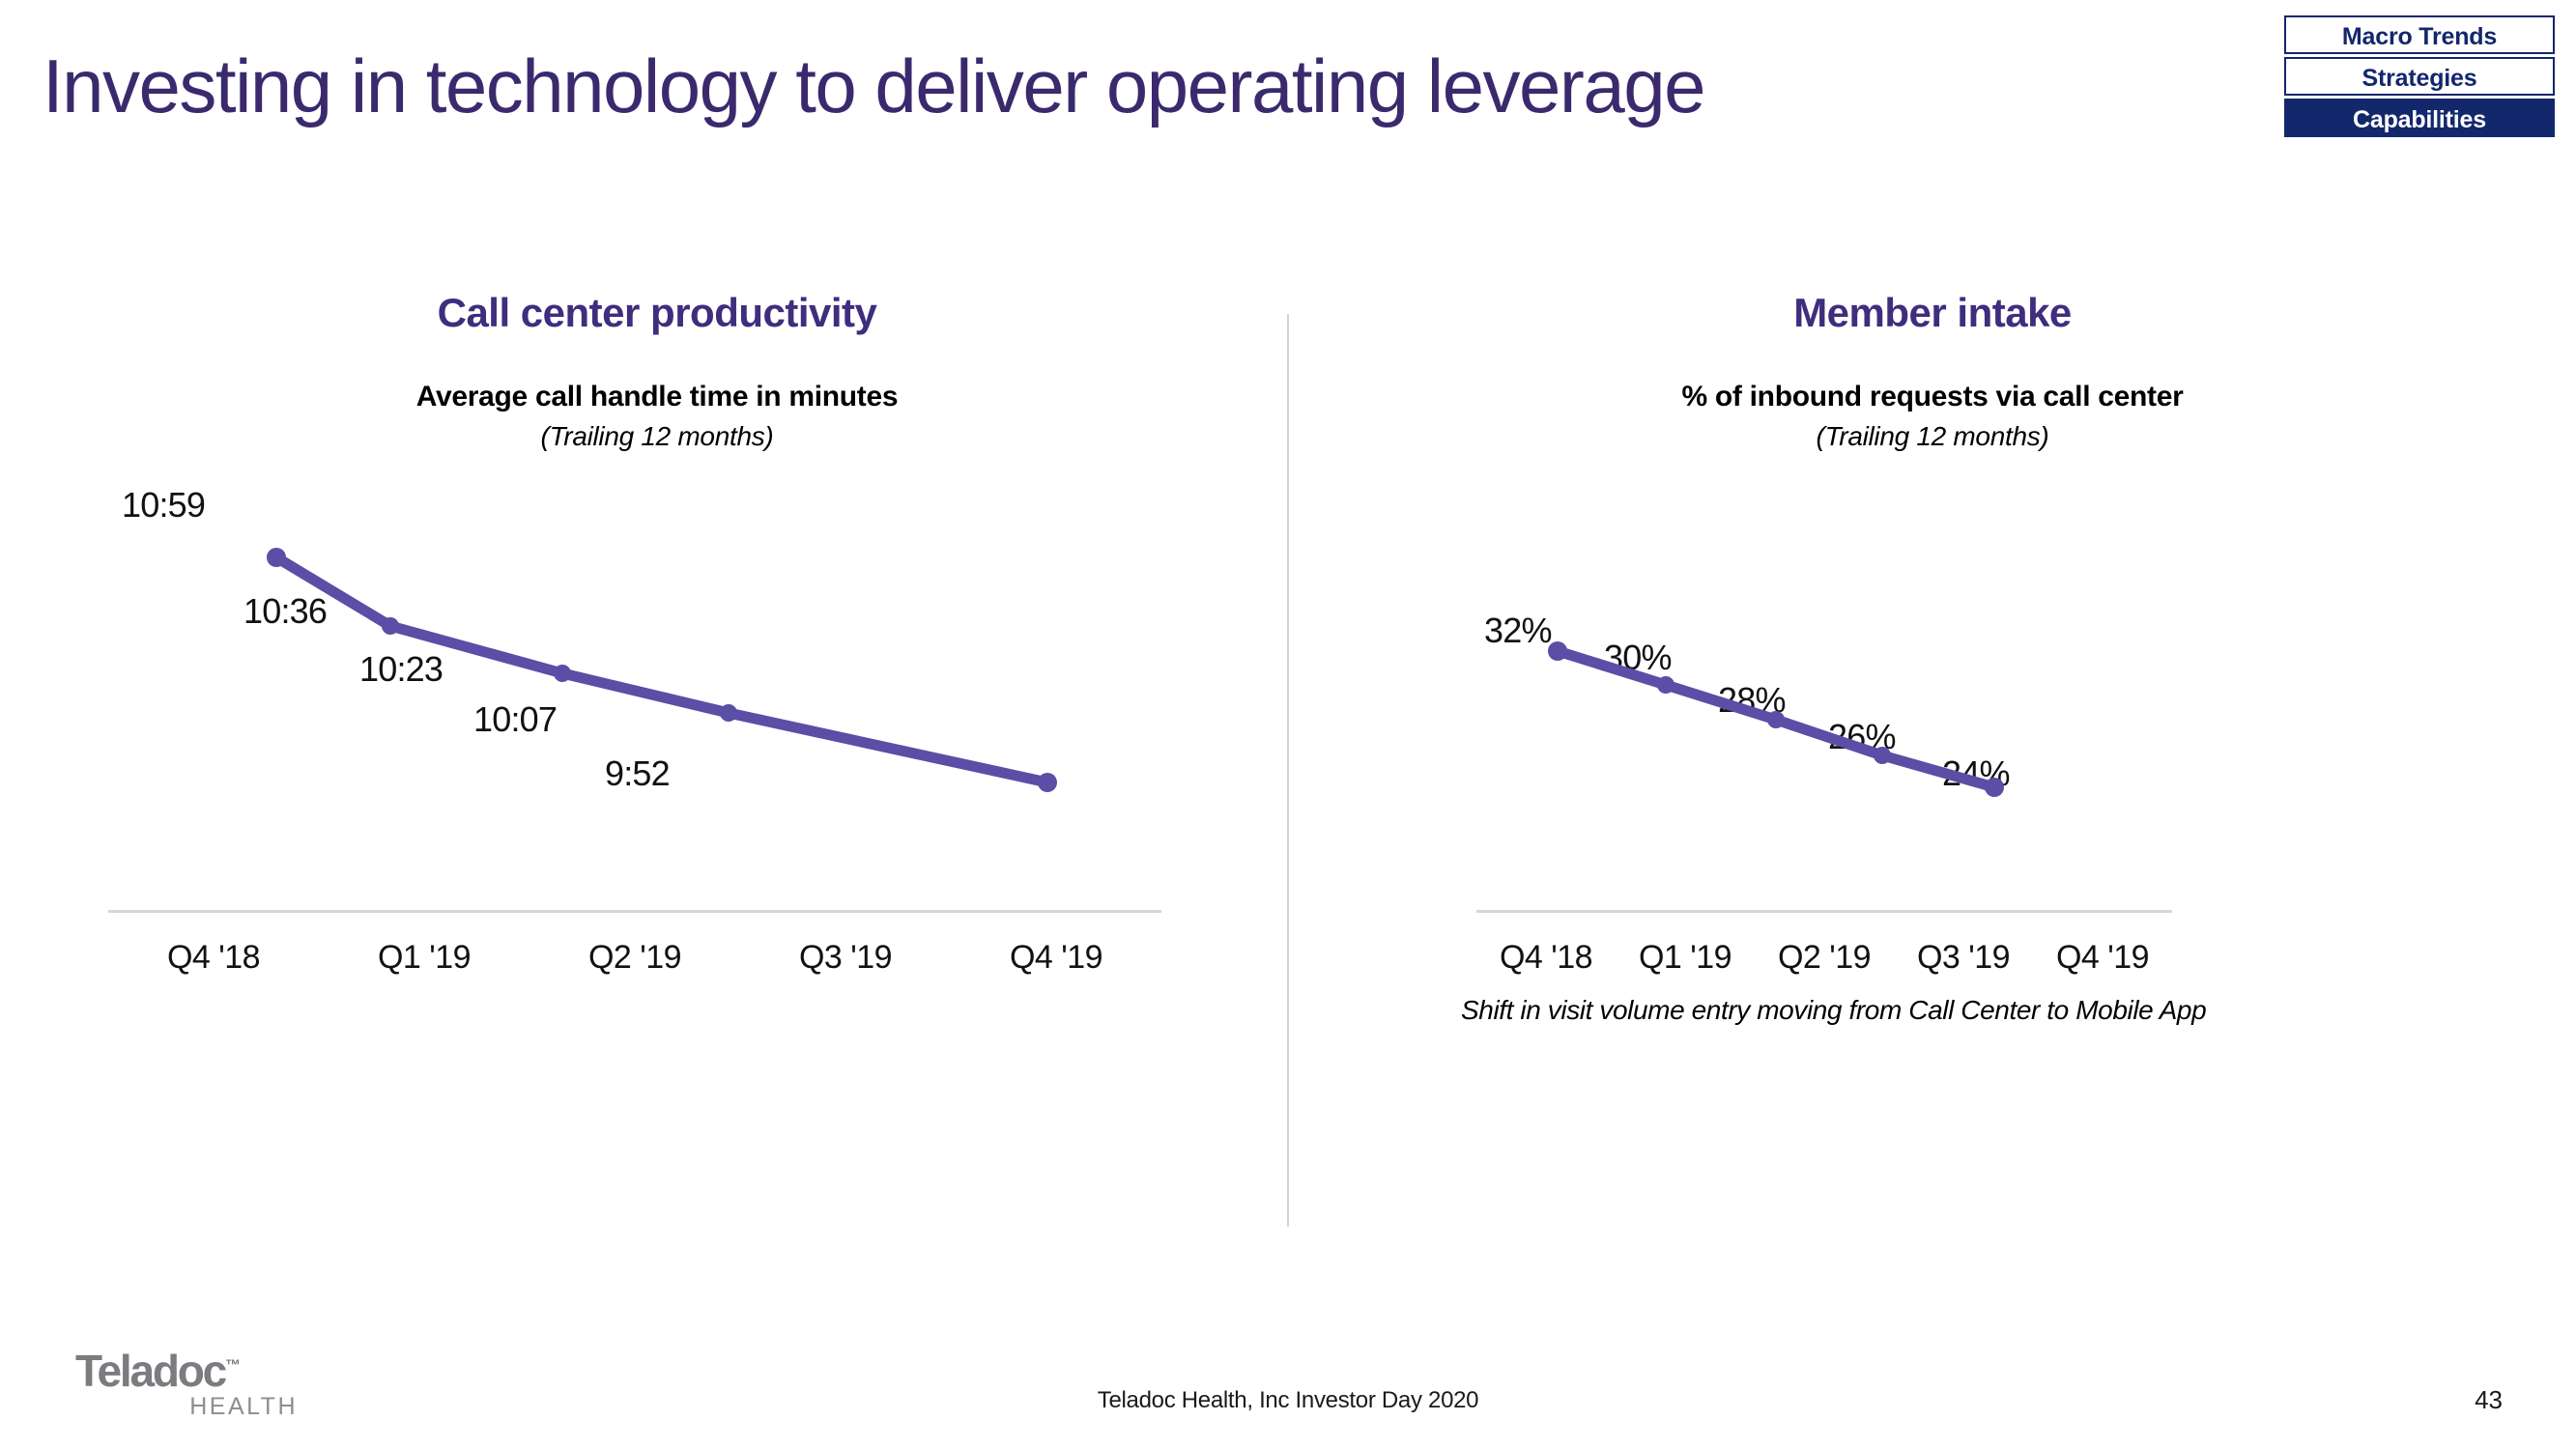 The height and width of the screenshot is (1449, 2576). Describe the element at coordinates (1933, 436) in the screenshot. I see `panel-subnote-right: (Trailing 12 months)` at that location.